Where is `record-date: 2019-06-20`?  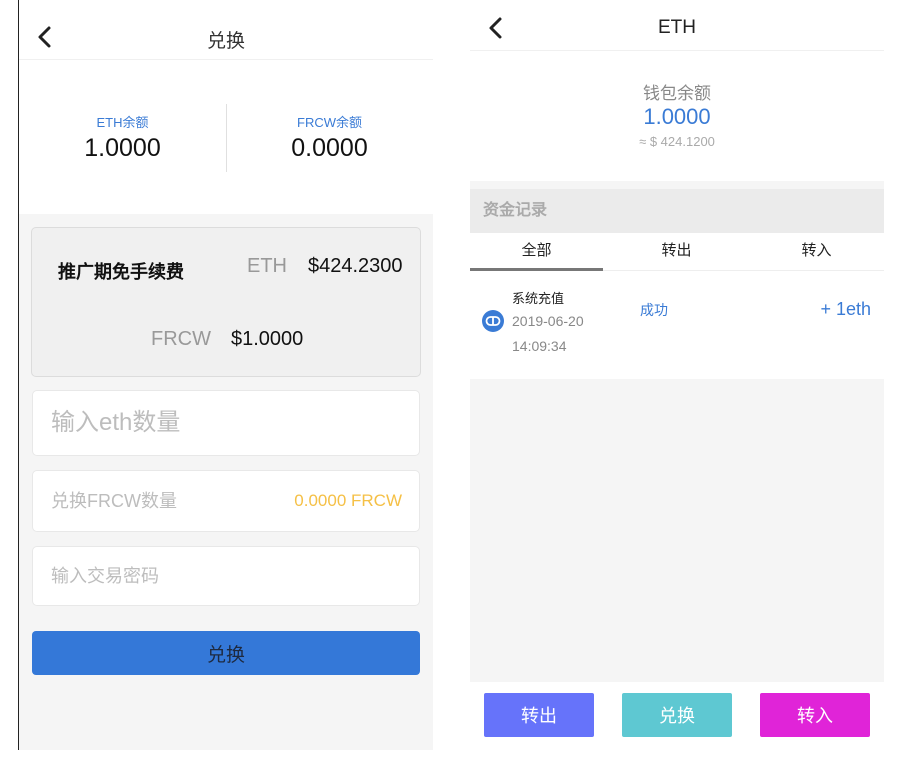
record-date: 2019-06-20 is located at coordinates (548, 321).